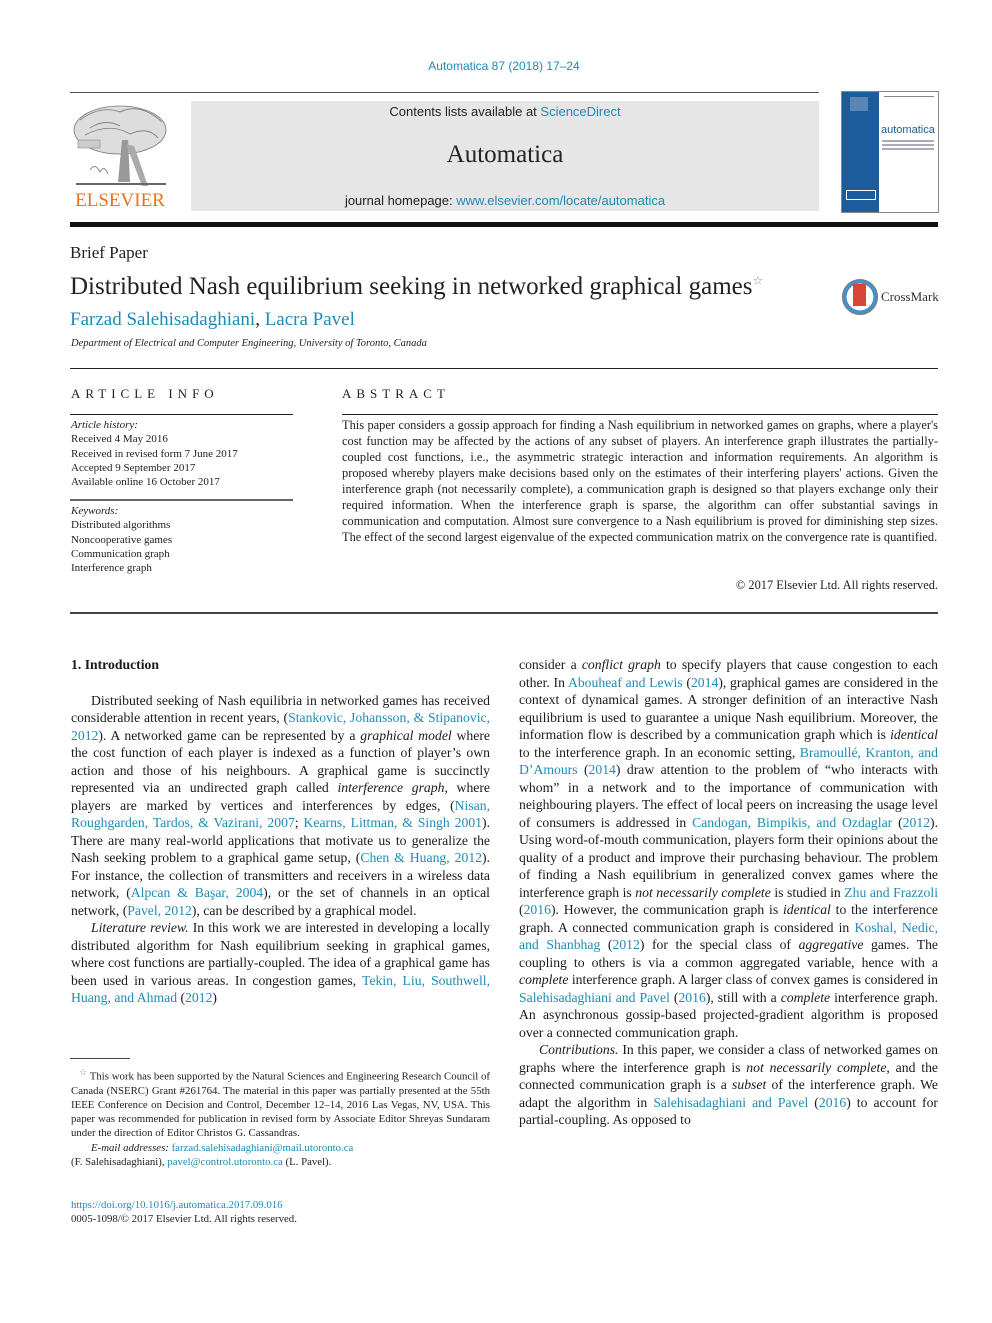  What do you see at coordinates (550, 664) in the screenshot?
I see `body-text: consider a` at bounding box center [550, 664].